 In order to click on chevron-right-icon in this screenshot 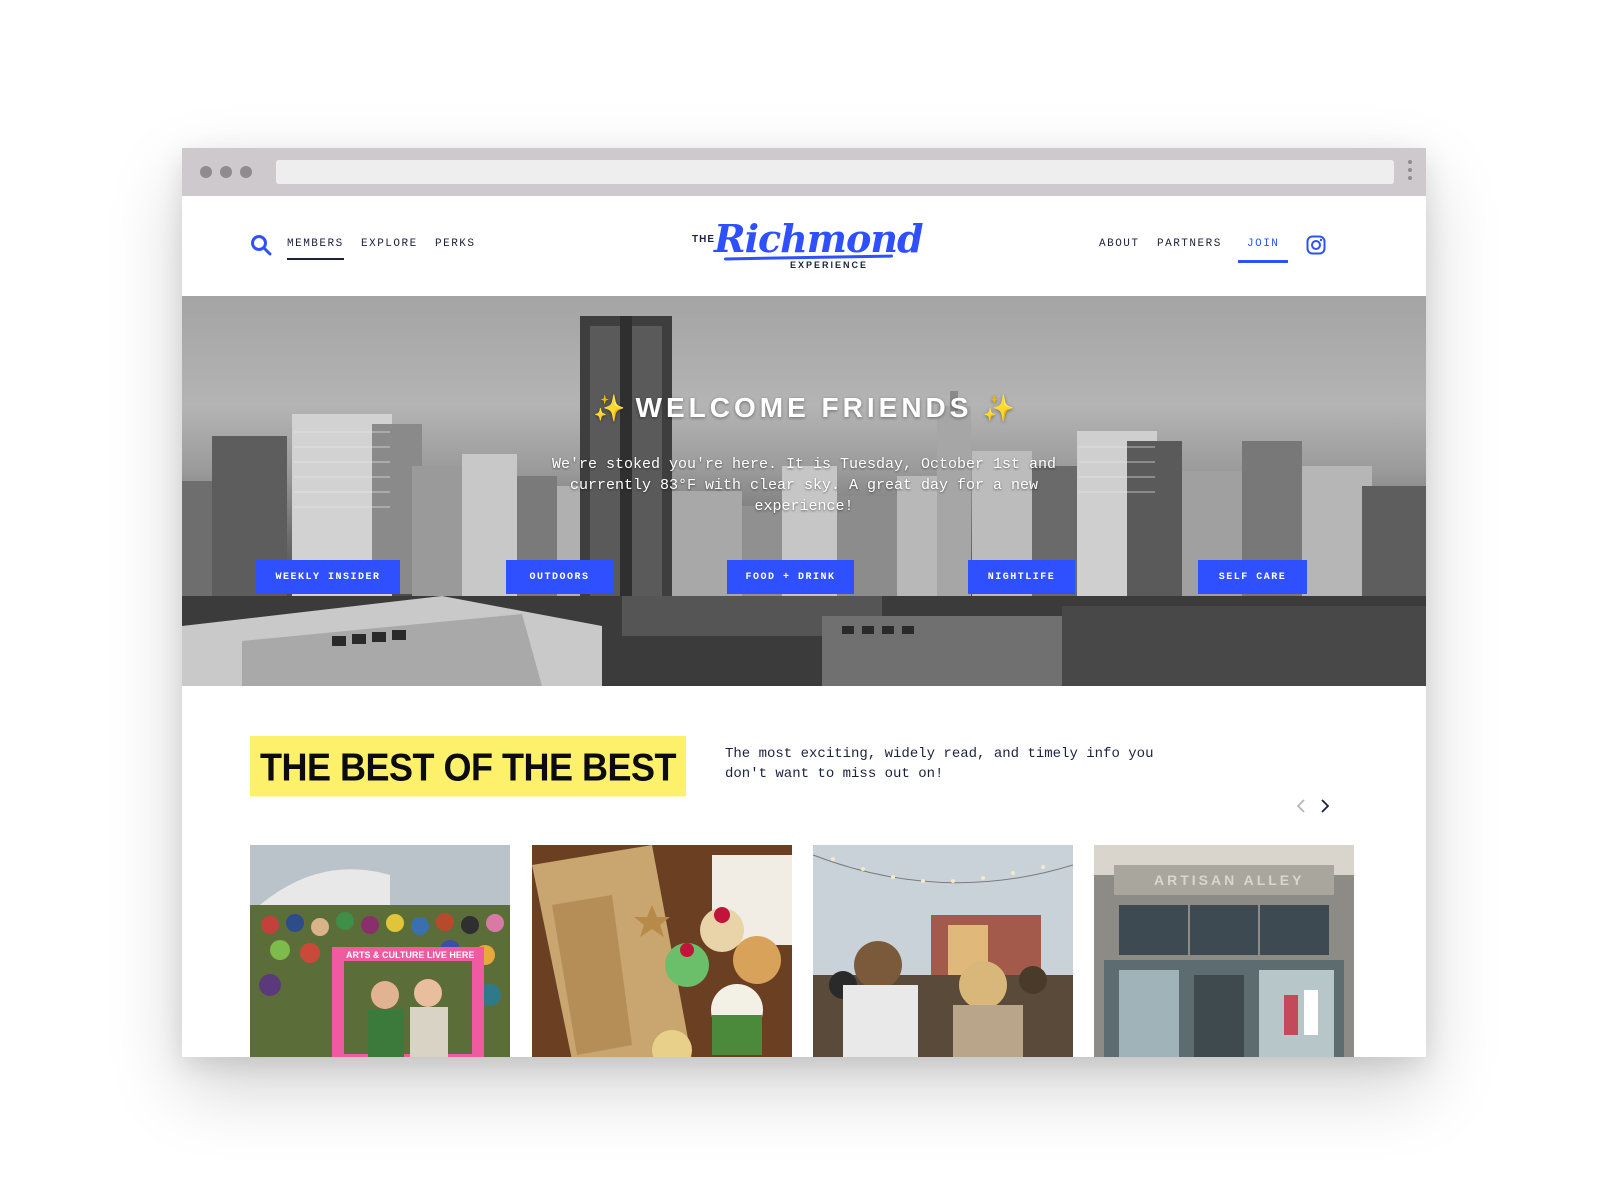, I will do `click(1325, 806)`.